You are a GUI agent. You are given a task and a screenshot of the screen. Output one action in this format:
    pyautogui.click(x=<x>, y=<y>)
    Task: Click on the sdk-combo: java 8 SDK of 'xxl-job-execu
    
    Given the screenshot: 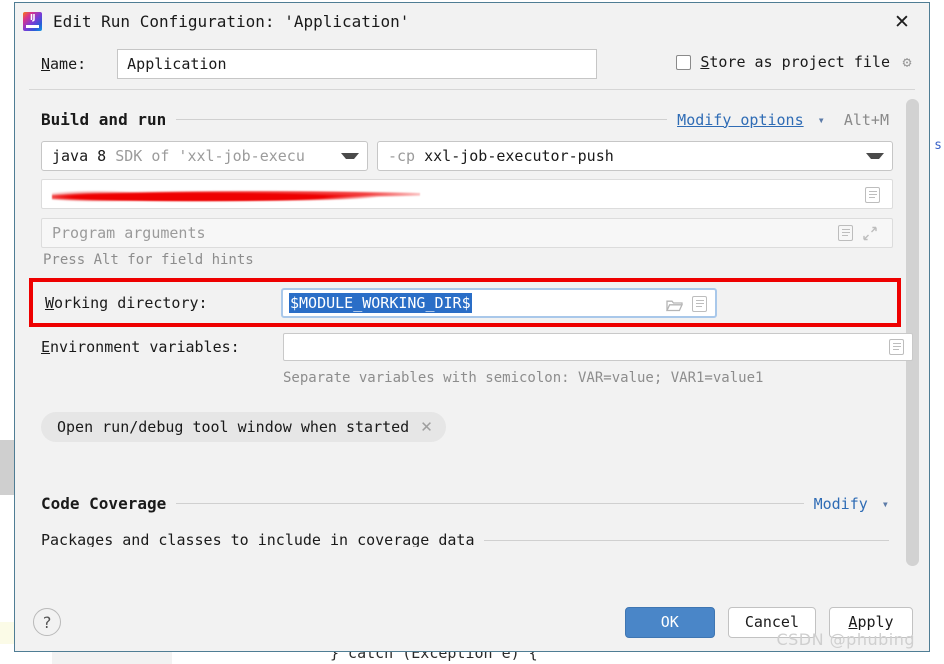 What is the action you would take?
    pyautogui.click(x=204, y=156)
    